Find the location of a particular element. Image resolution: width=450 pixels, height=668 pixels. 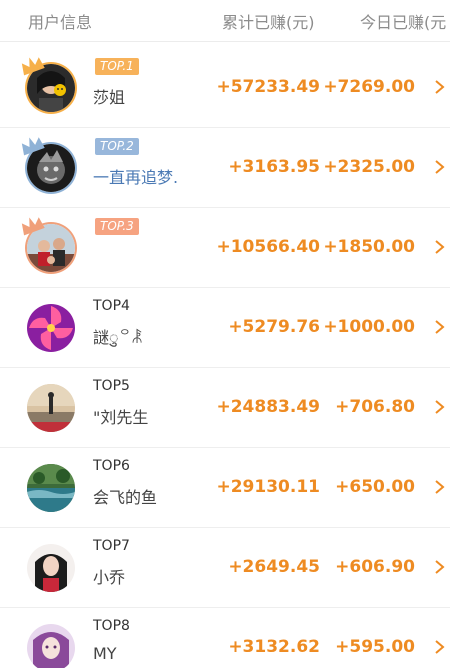

today-earned: +1850.00 is located at coordinates (369, 247).